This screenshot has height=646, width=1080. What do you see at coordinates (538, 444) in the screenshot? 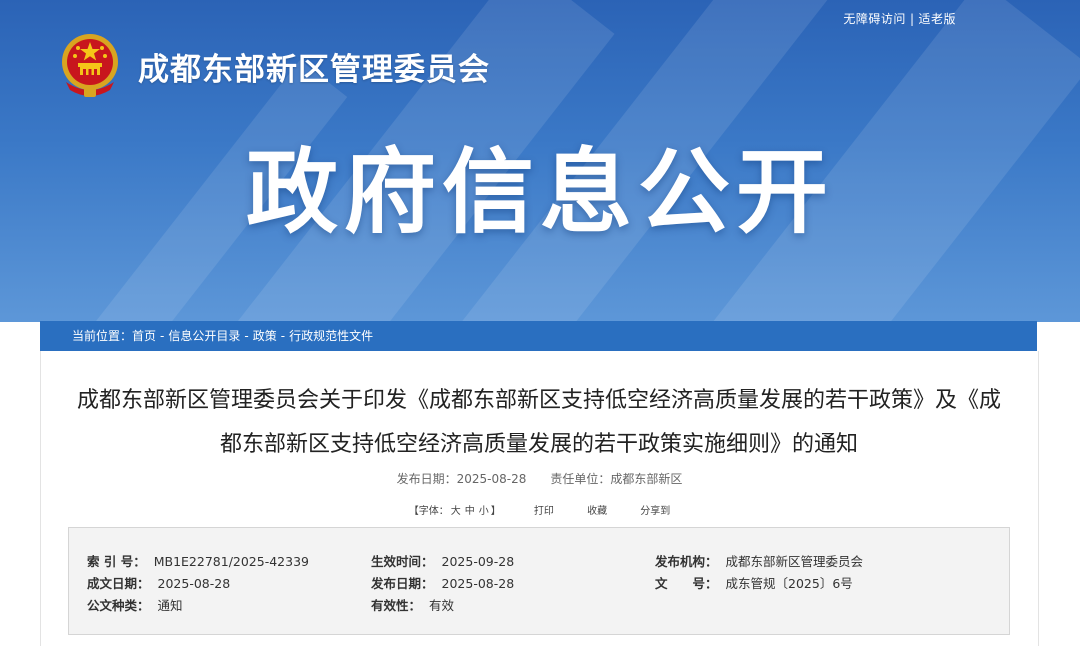
I see `article-title-line: 都东部新区支持低空经济高质量发展的若干政策实施细则》的通知` at bounding box center [538, 444].